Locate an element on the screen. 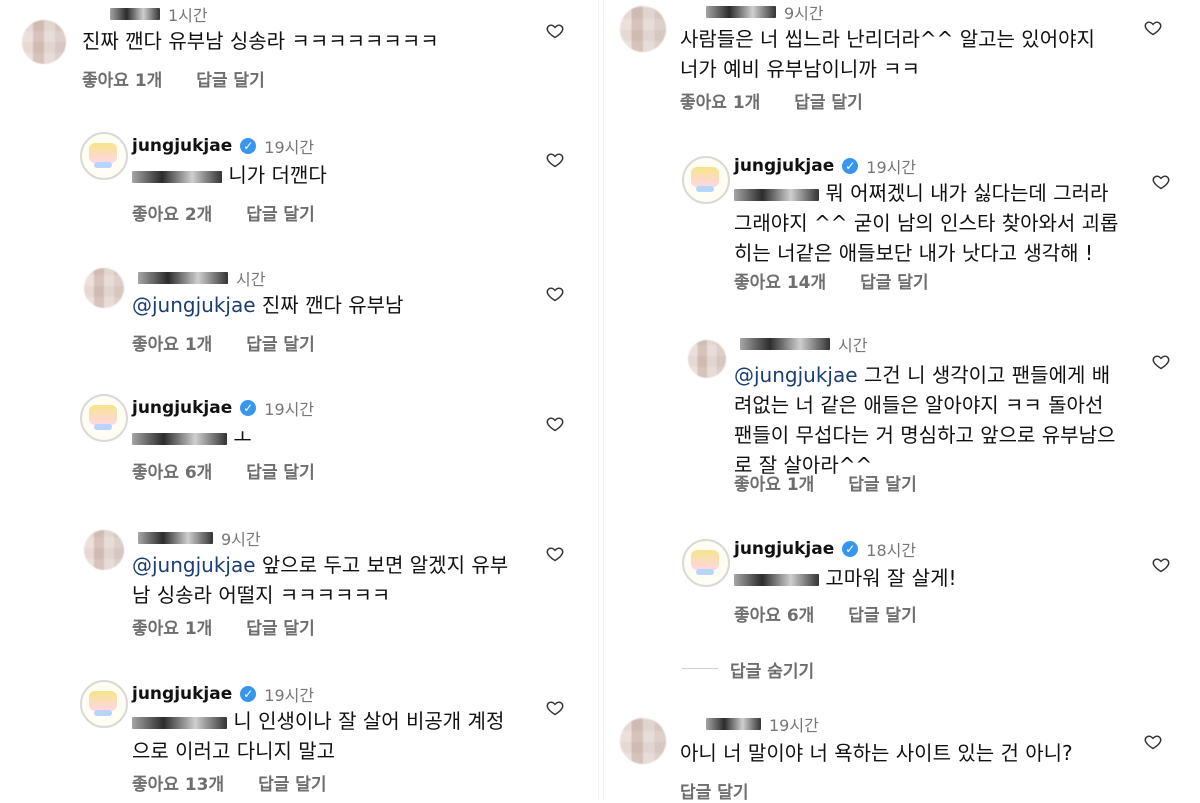  likes-count: 좋아요 14개 is located at coordinates (780, 283).